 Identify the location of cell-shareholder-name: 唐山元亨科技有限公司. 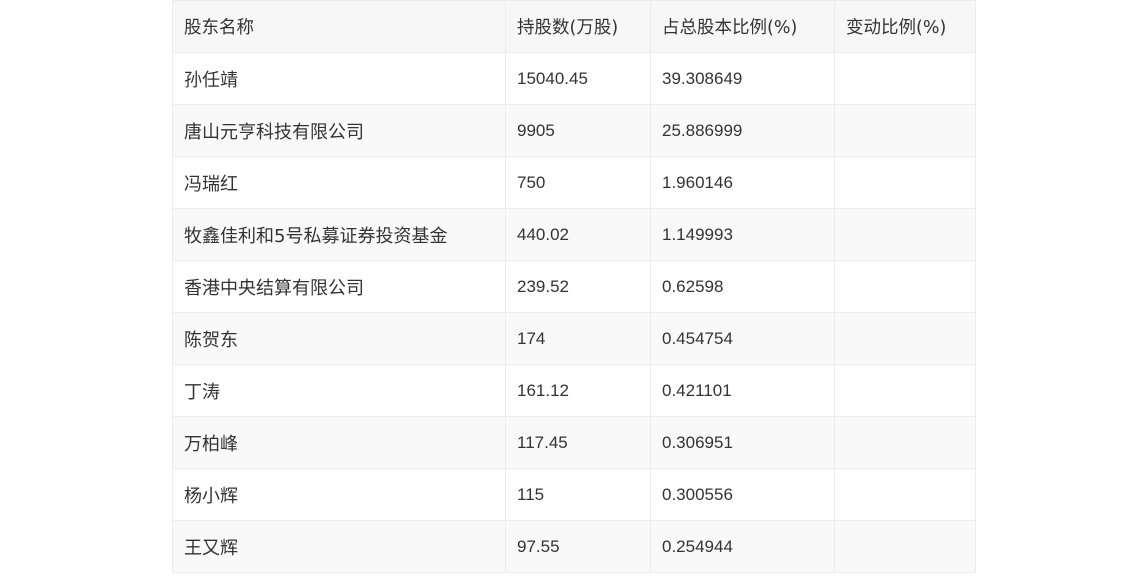
(339, 130).